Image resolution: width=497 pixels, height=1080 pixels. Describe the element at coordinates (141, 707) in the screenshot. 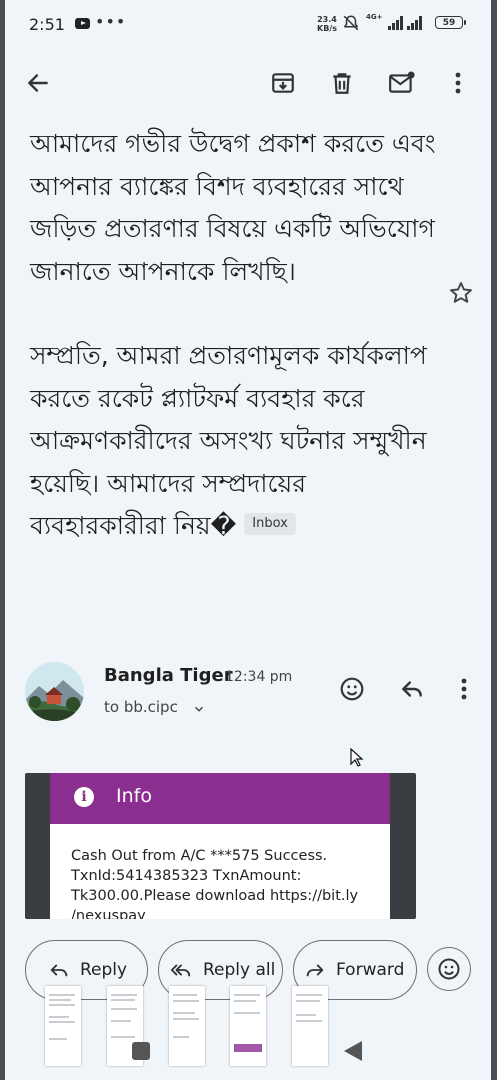

I see `recipient-line: to bb.cipc` at that location.